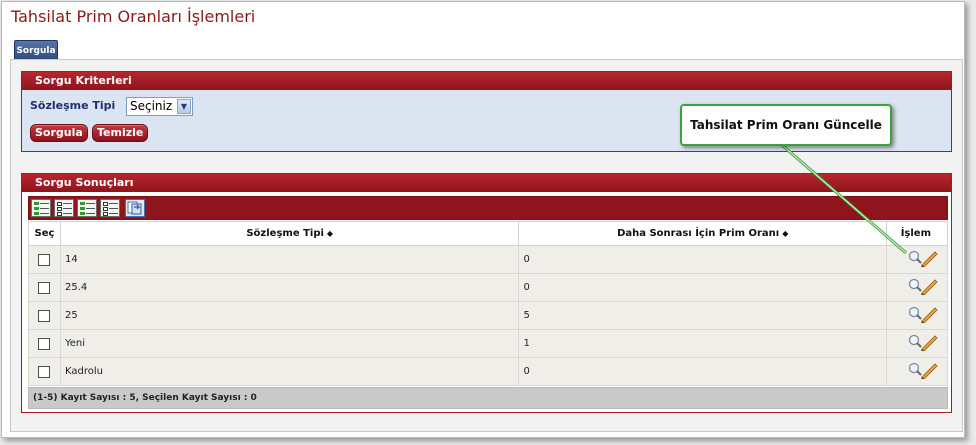  What do you see at coordinates (786, 125) in the screenshot?
I see `update-callout: Tahsilat Prim Oranı Güncelle` at bounding box center [786, 125].